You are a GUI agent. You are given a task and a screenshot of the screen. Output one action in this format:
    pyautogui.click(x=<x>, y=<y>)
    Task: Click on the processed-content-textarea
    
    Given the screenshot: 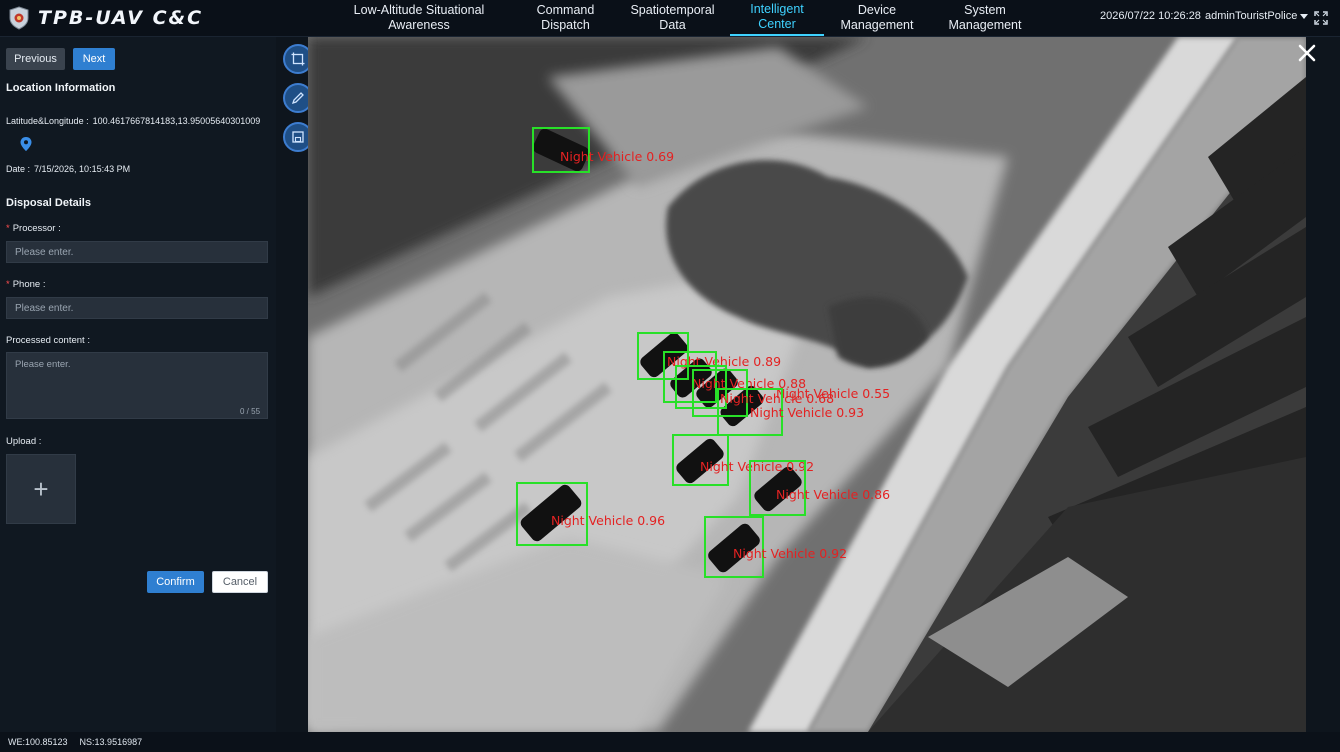 What is the action you would take?
    pyautogui.click(x=137, y=385)
    